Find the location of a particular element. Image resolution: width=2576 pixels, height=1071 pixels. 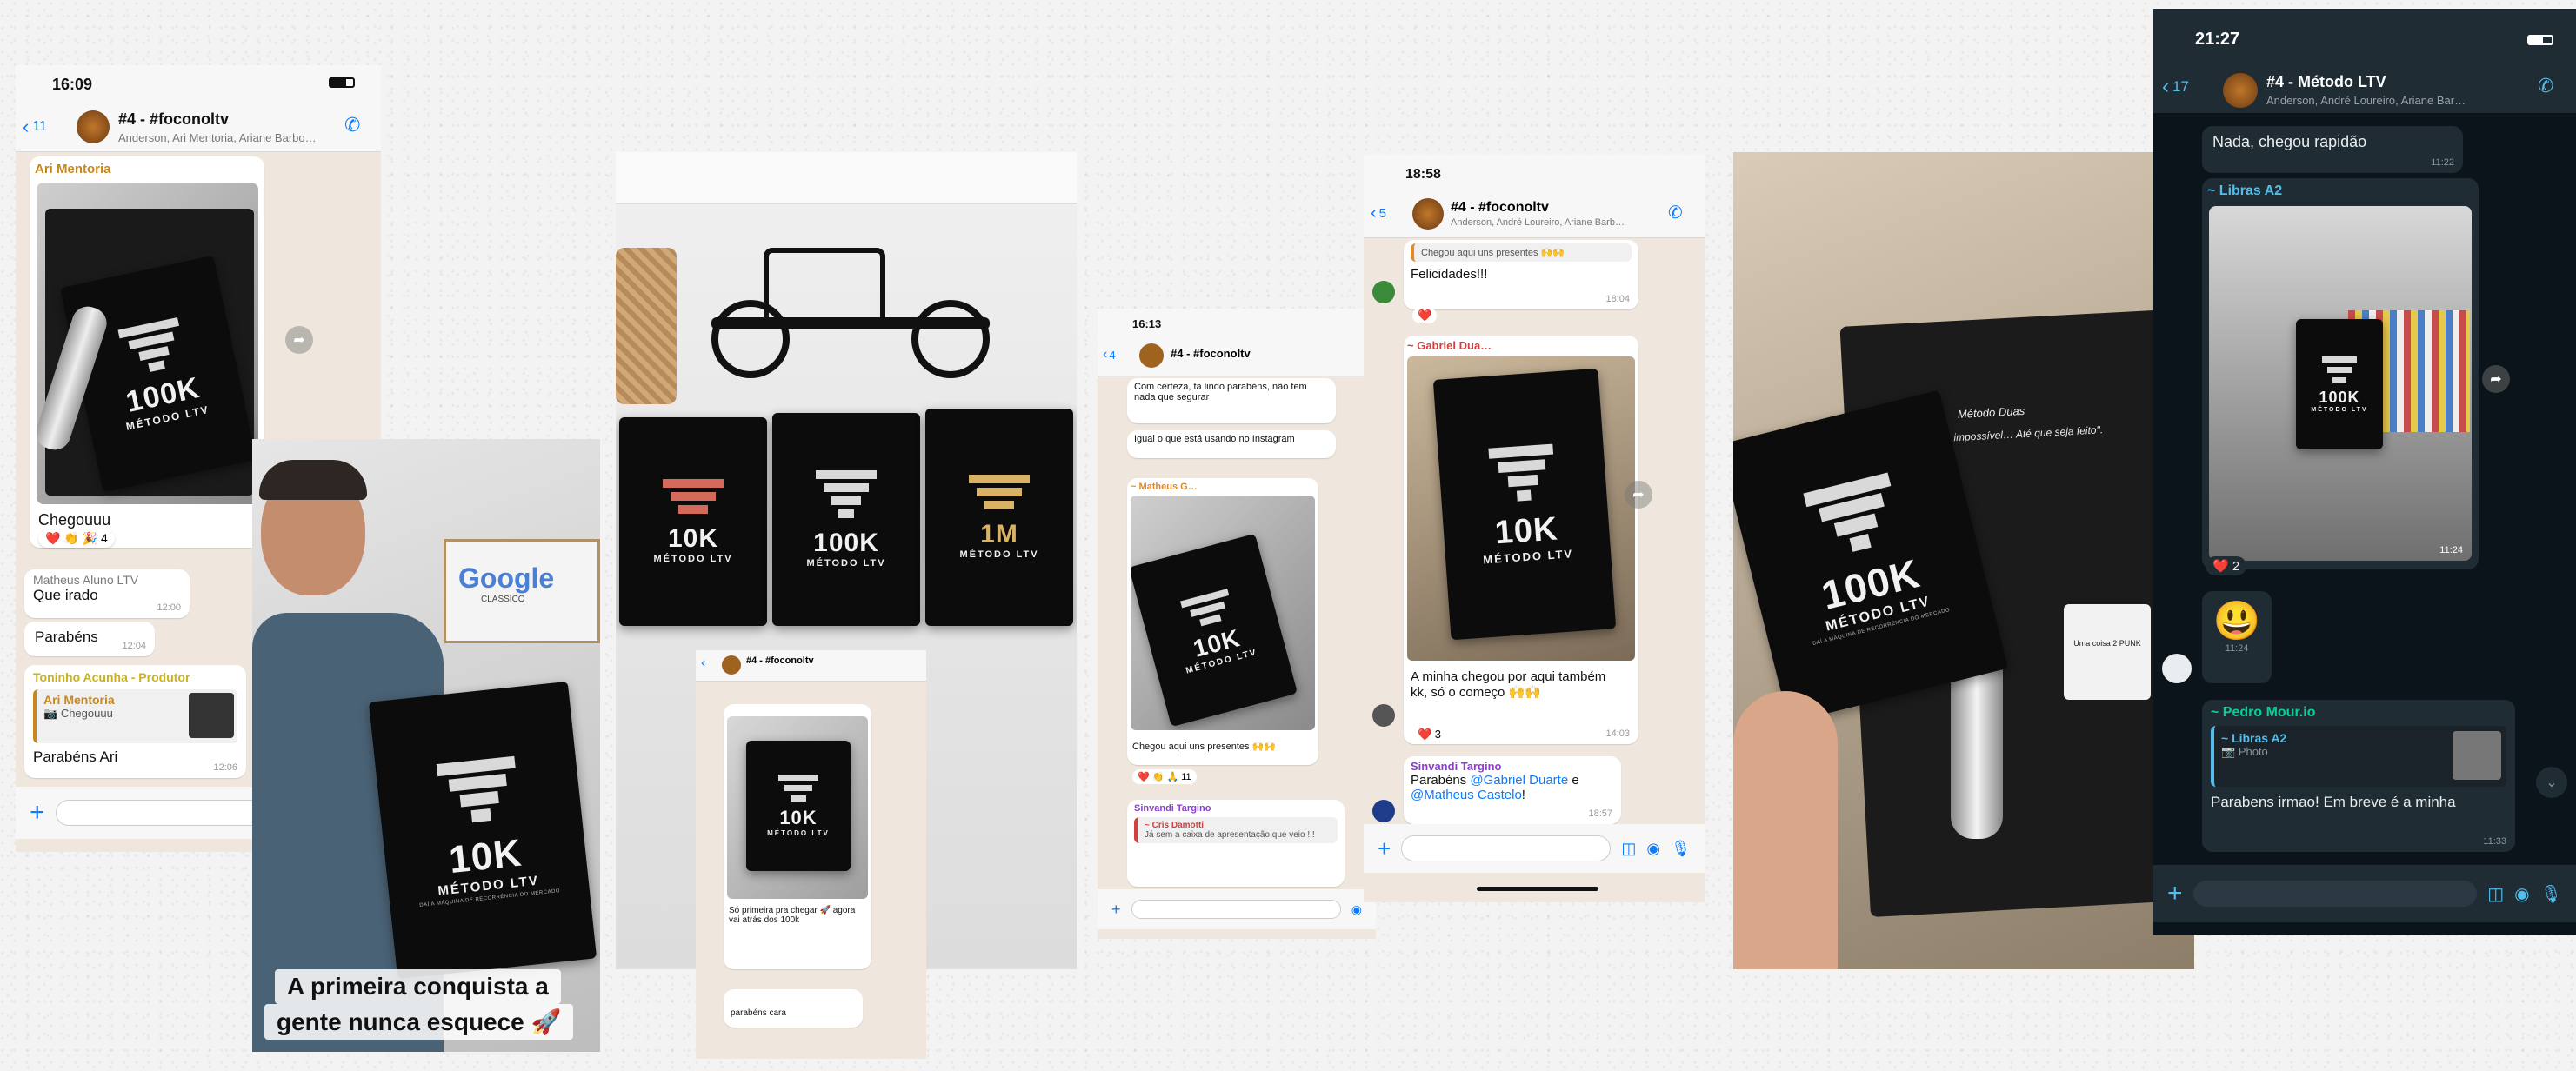

chat-header: ‹ #4 - #foconoltv is located at coordinates (811, 666).